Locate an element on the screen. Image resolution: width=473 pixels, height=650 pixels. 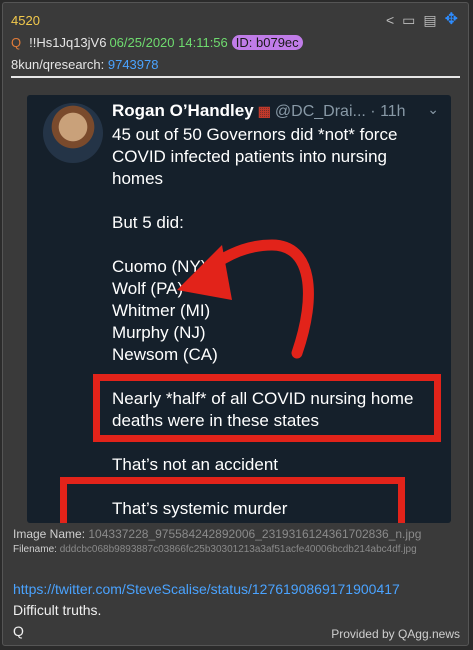
q-mark: Q is located at coordinates (16, 42).